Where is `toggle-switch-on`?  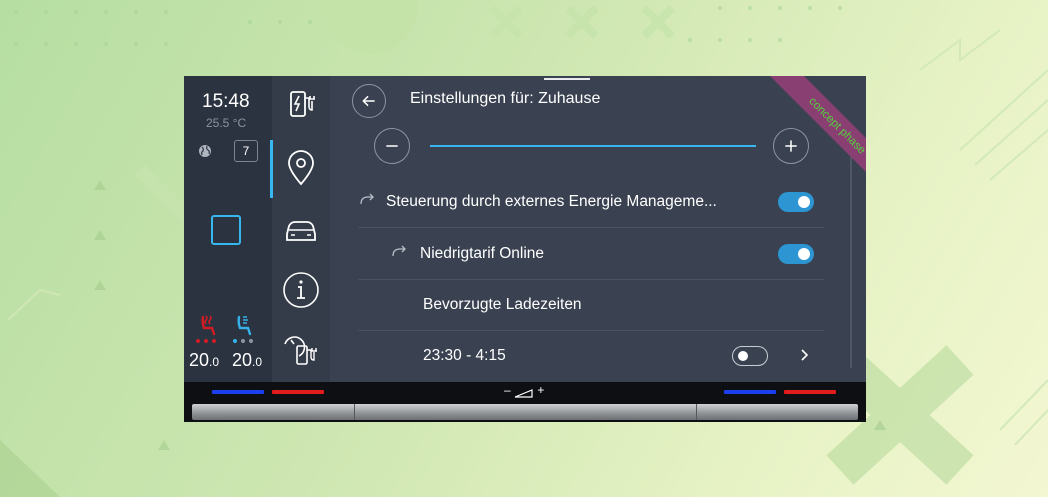 toggle-switch-on is located at coordinates (796, 254).